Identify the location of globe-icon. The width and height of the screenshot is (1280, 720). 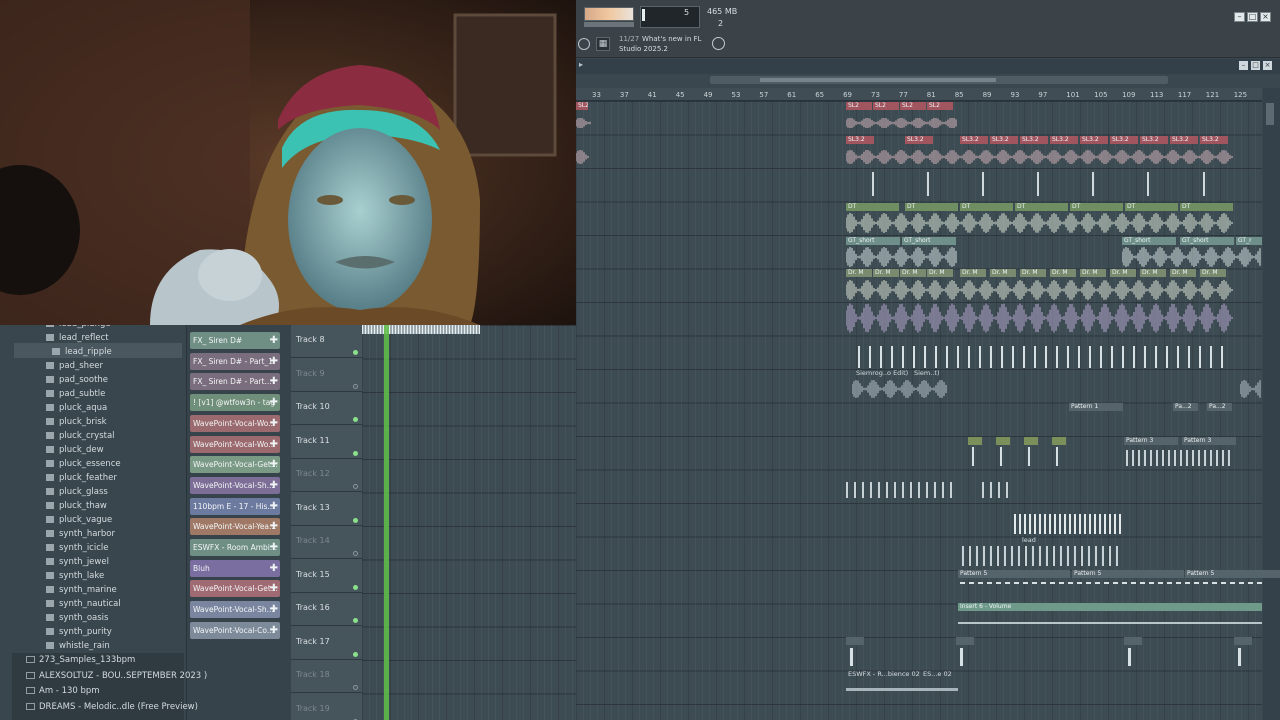
(718, 43).